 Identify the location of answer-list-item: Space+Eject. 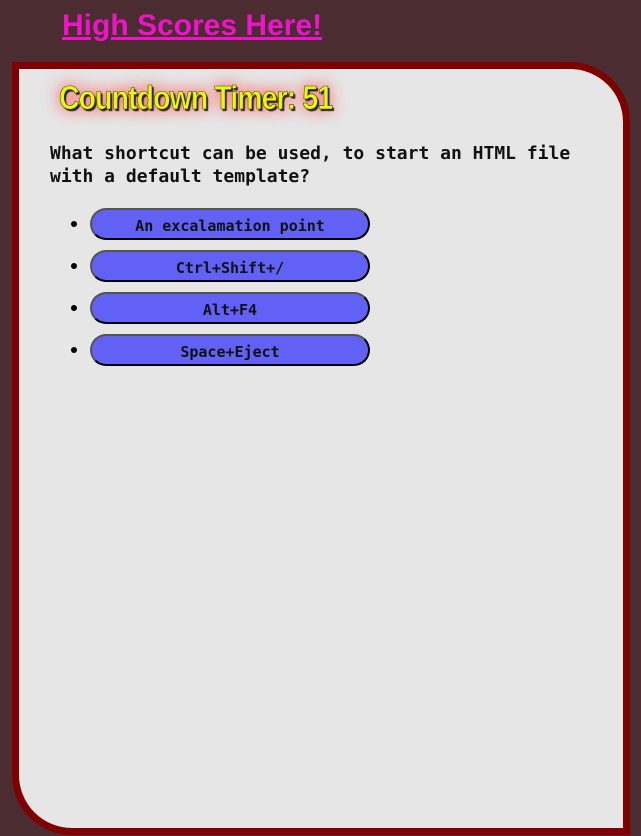
(230, 350).